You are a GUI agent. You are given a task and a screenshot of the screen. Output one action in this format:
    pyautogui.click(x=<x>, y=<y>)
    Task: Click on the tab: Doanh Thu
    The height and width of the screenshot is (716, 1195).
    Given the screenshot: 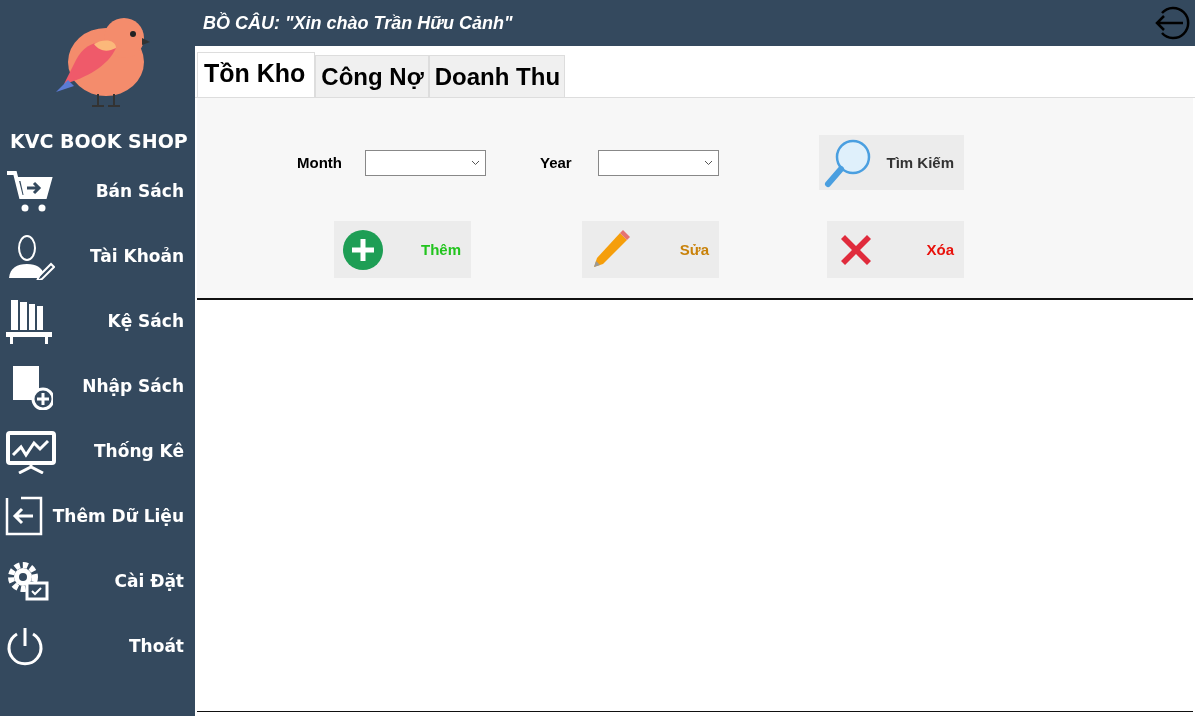 What is the action you would take?
    pyautogui.click(x=497, y=76)
    